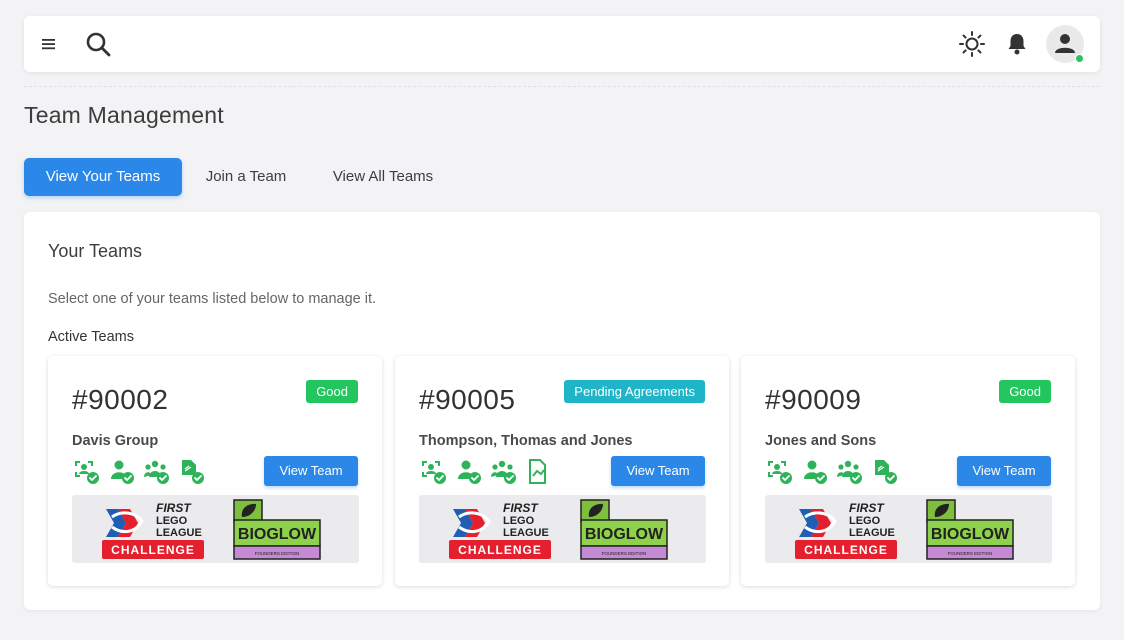  I want to click on top-navigation-bar, so click(562, 44).